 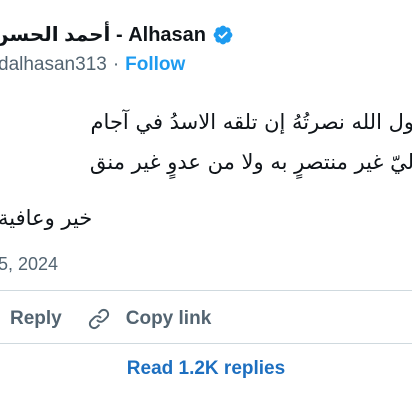 What do you see at coordinates (223, 35) in the screenshot?
I see `verified-badge-icon` at bounding box center [223, 35].